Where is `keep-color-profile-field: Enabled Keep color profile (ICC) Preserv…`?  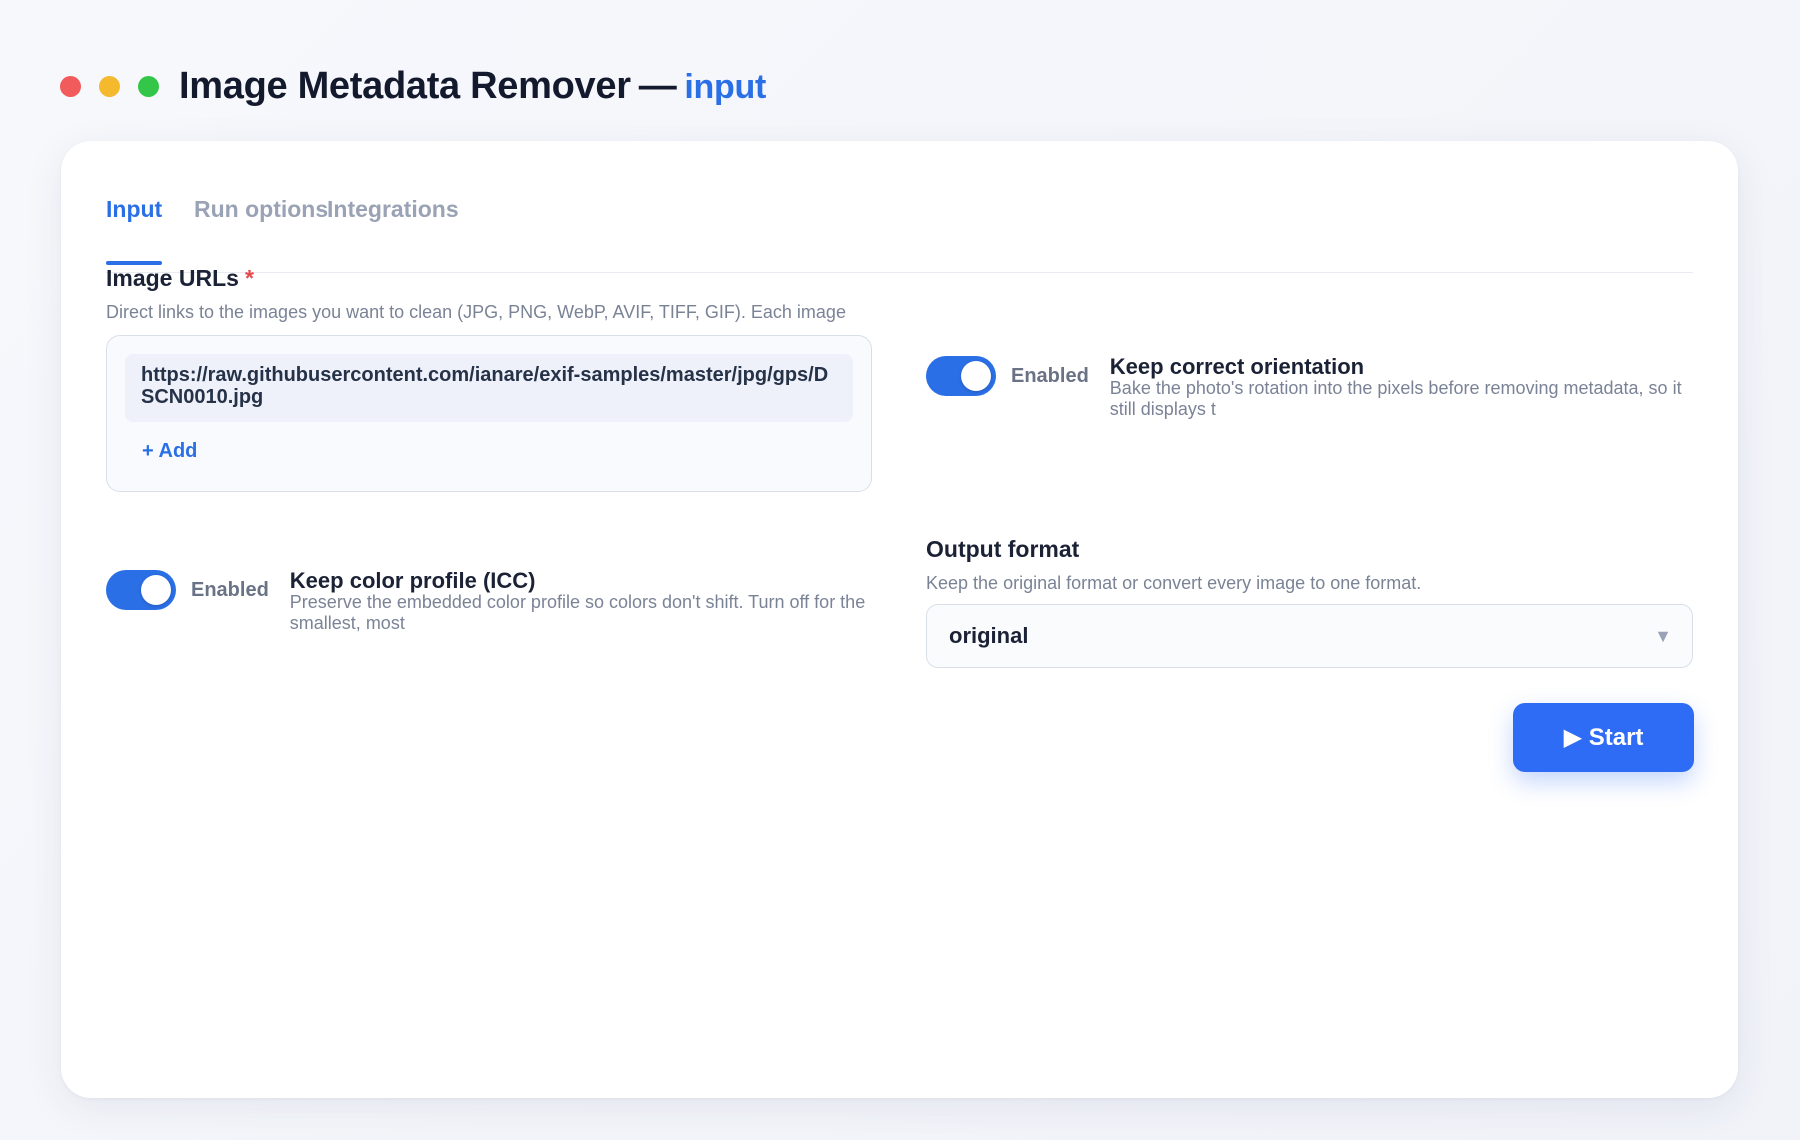
keep-color-profile-field: Enabled Keep color profile (ICC) Preserv… is located at coordinates (490, 602).